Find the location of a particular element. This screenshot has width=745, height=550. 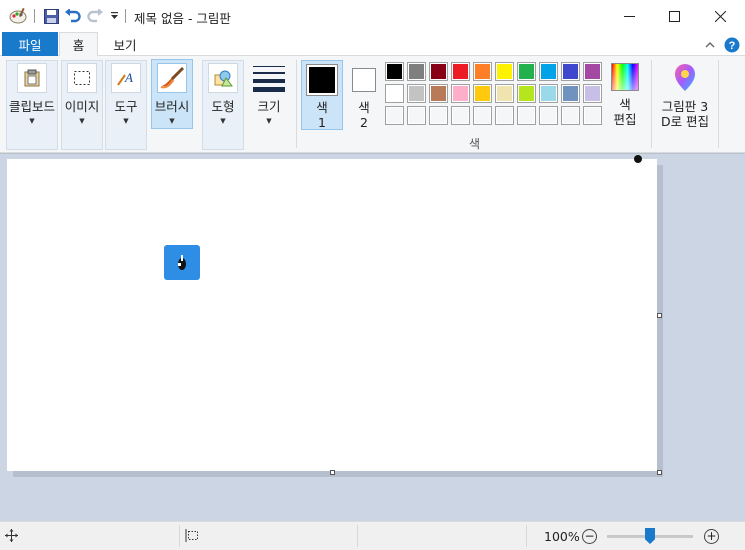

undo-icon is located at coordinates (73, 16).